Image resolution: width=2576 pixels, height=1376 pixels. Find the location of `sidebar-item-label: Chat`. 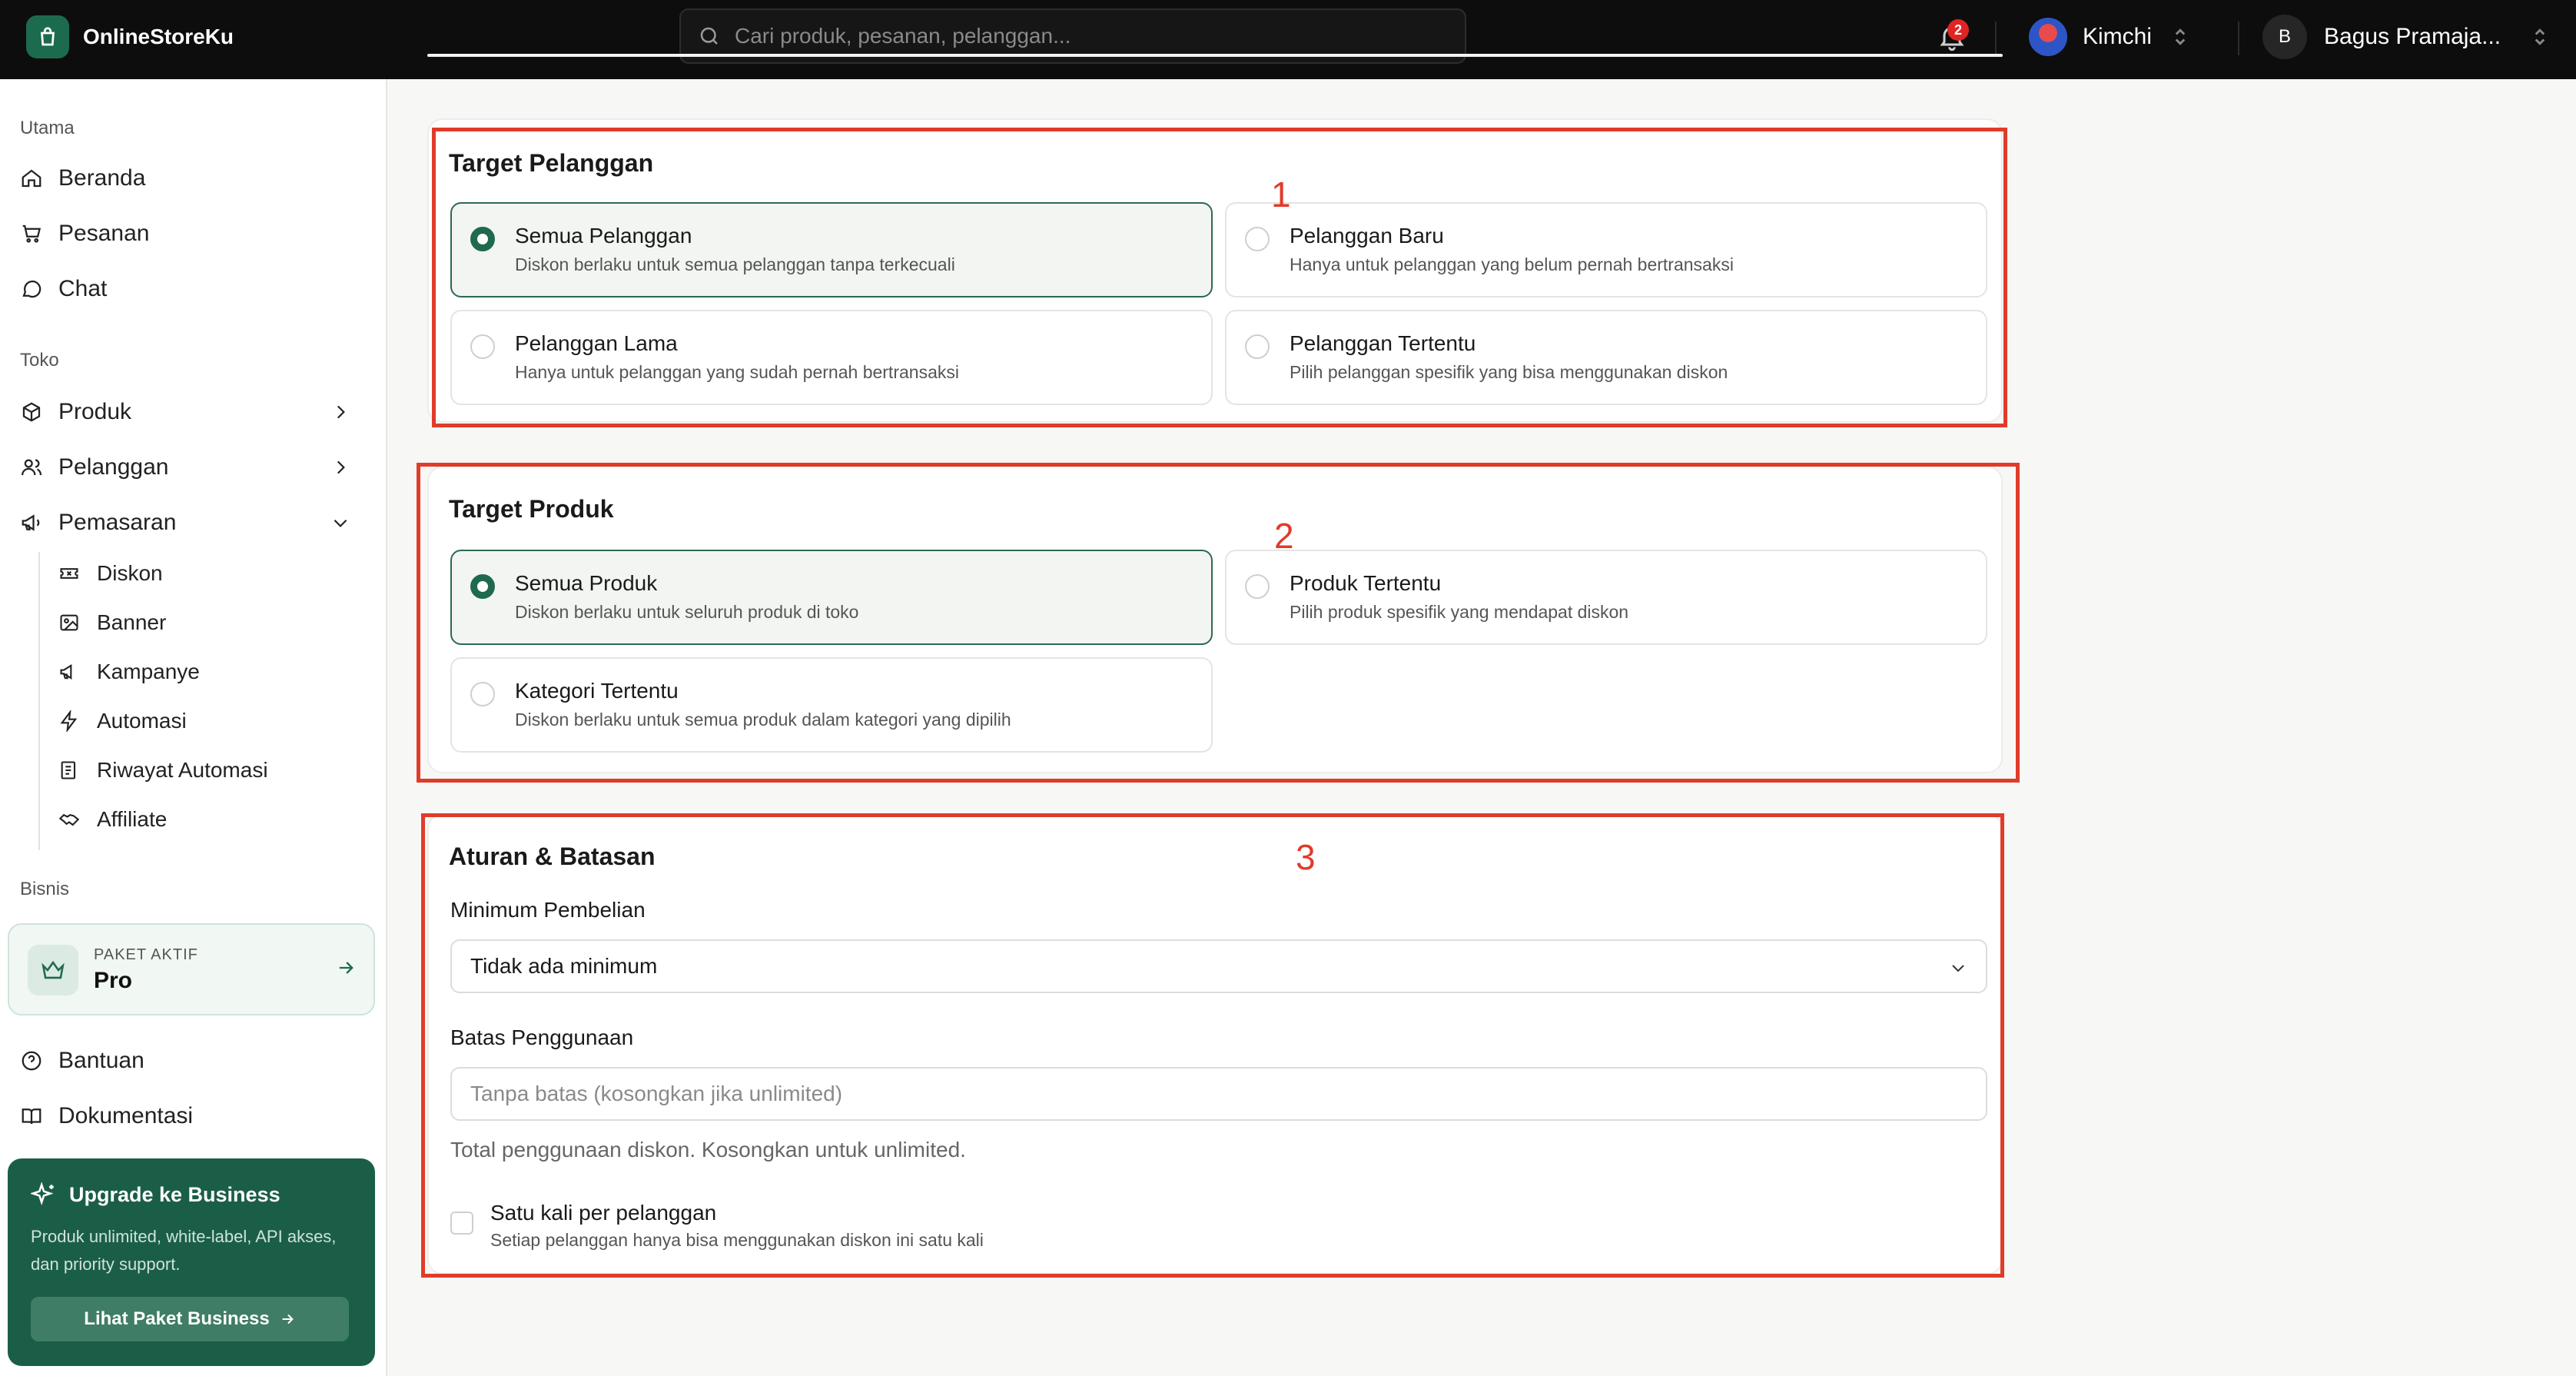

sidebar-item-label: Chat is located at coordinates (83, 288).